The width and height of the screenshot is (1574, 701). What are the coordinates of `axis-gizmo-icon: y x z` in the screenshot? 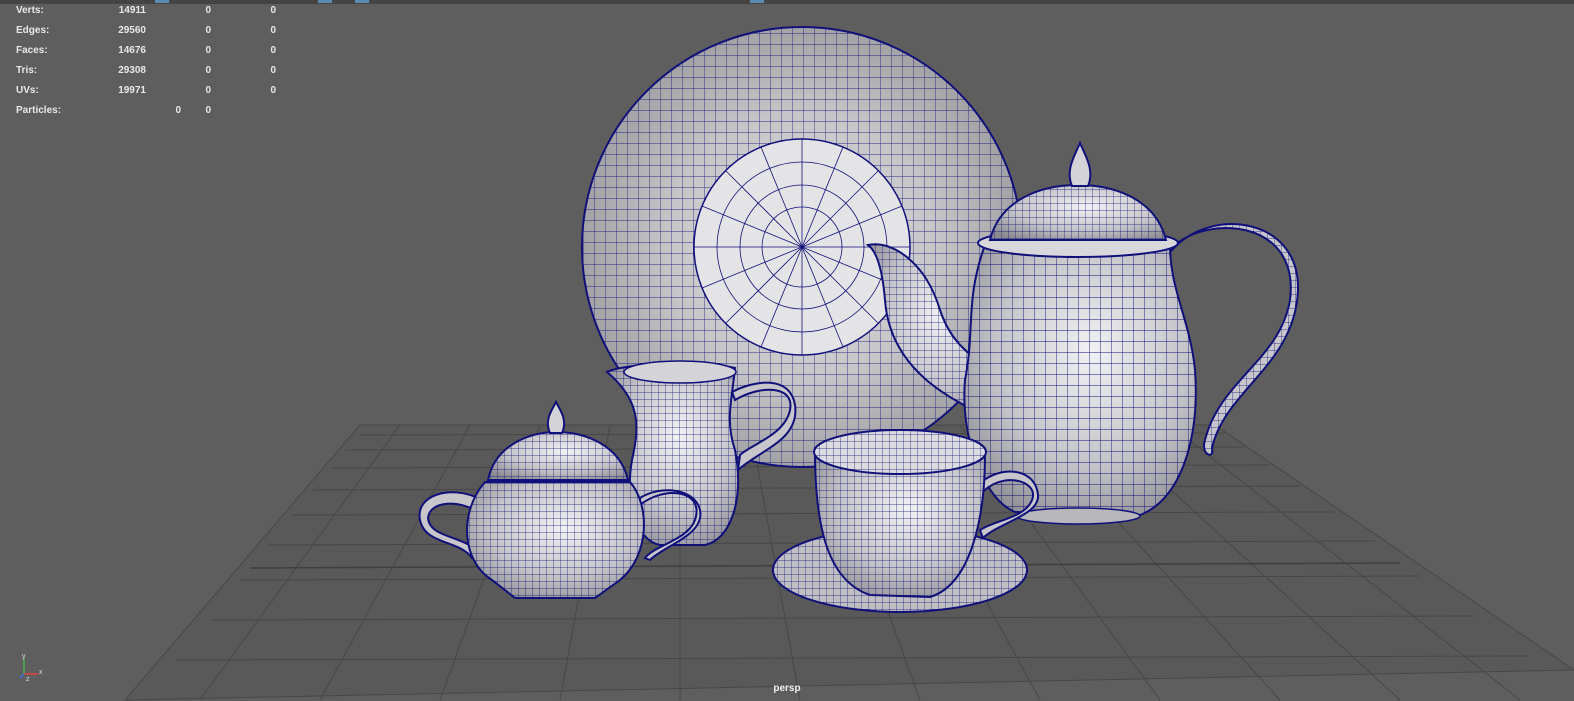 It's located at (31, 667).